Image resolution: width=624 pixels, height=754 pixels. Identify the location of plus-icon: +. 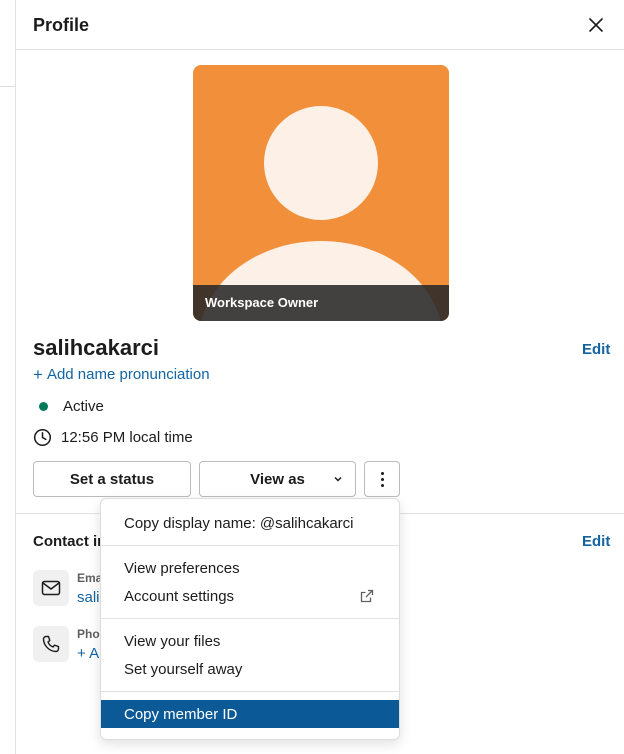
(38, 374).